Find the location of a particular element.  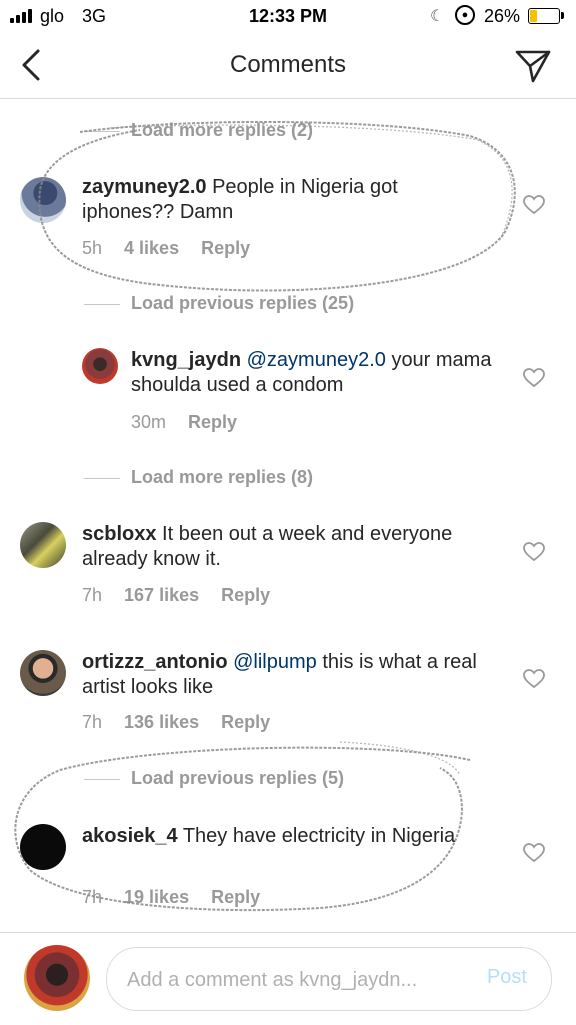

battery-tip is located at coordinates (562, 15).